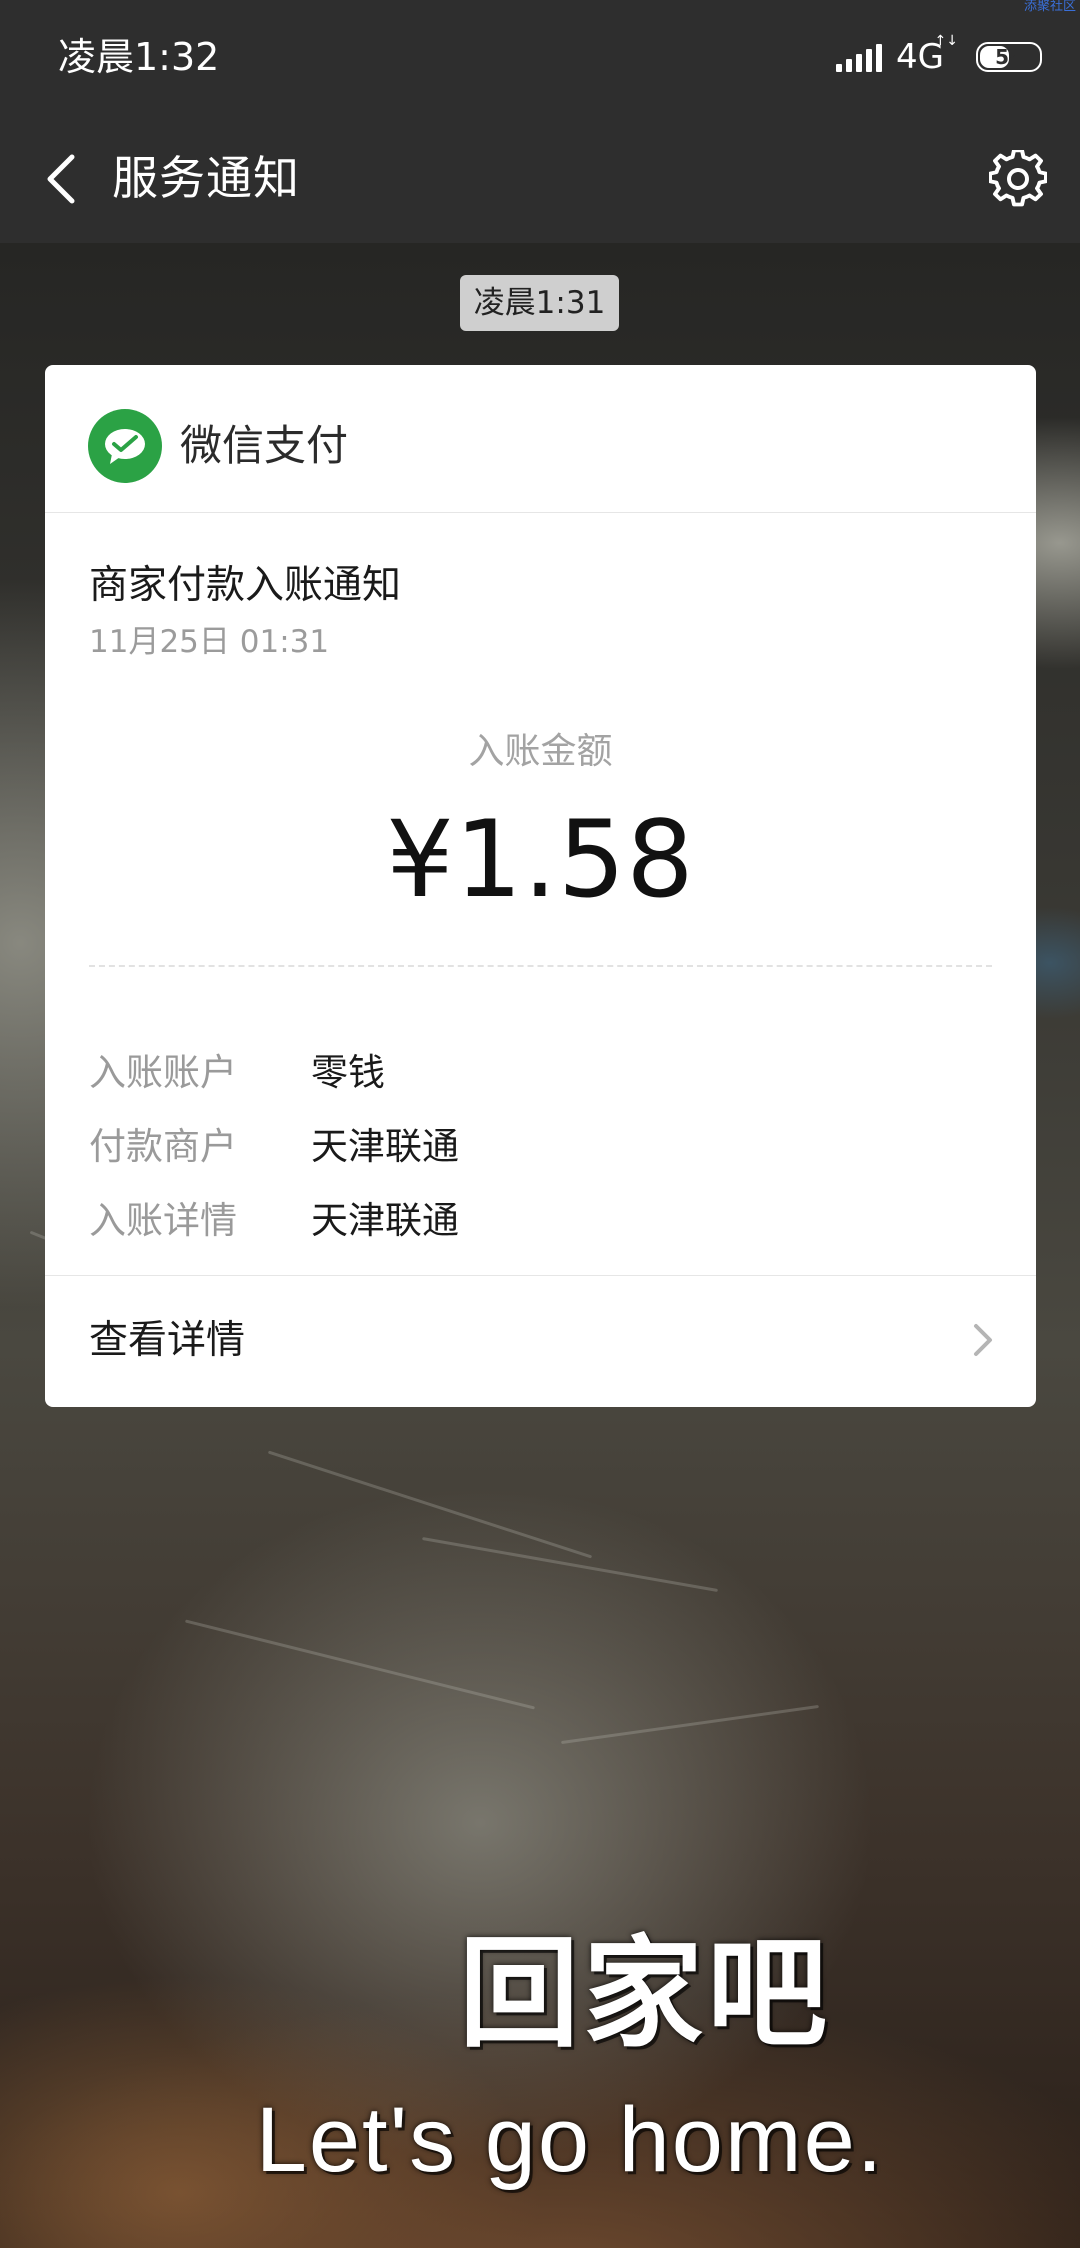  Describe the element at coordinates (209, 642) in the screenshot. I see `notice-date: 11月25日 01:31` at that location.